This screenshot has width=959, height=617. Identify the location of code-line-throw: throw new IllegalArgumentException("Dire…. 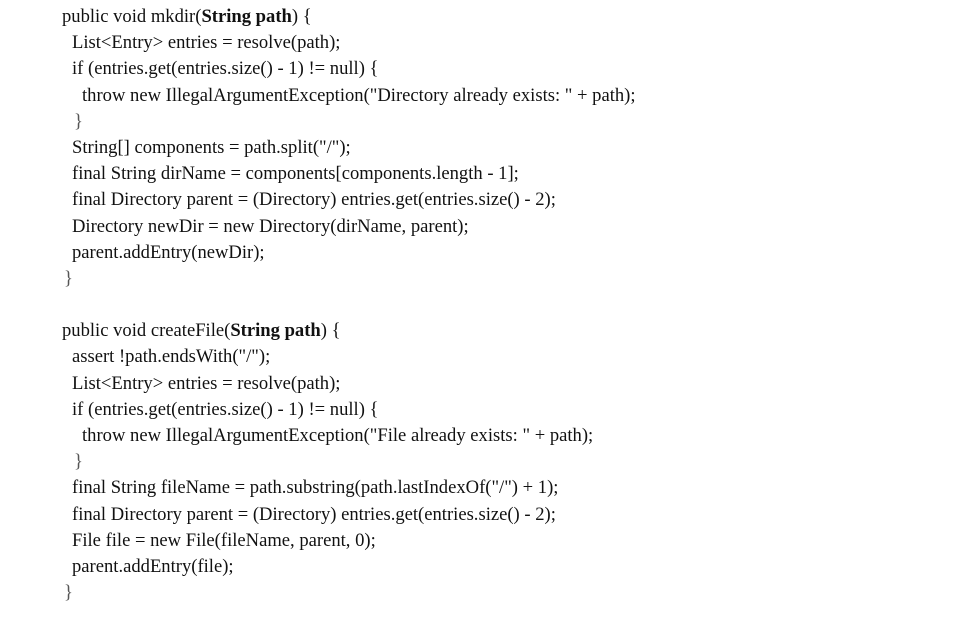
(359, 95).